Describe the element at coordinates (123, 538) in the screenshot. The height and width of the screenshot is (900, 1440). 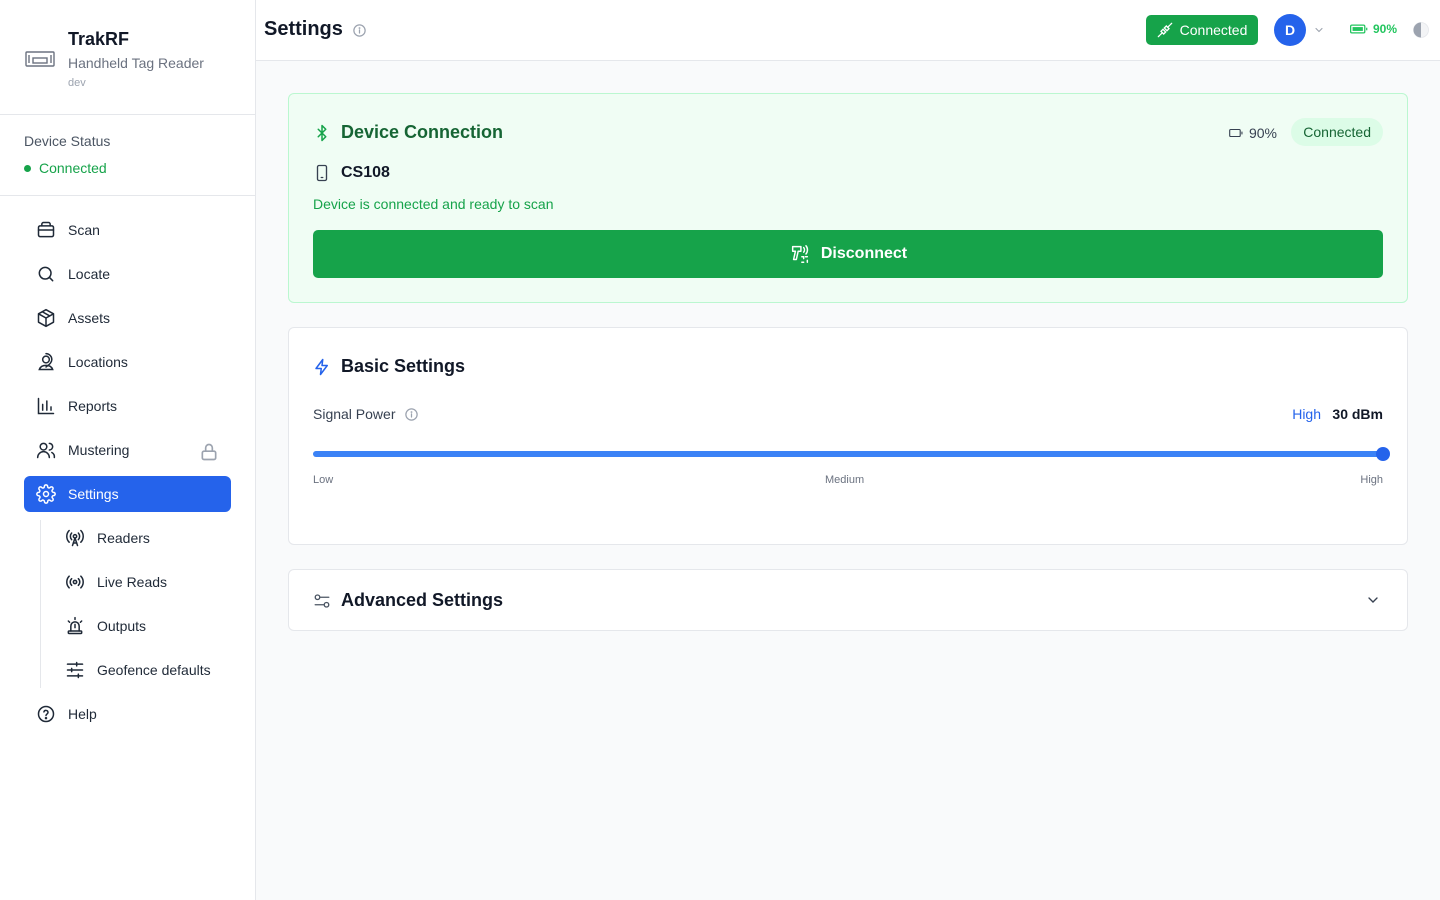
I see `sidebar-item-label: Readers` at that location.